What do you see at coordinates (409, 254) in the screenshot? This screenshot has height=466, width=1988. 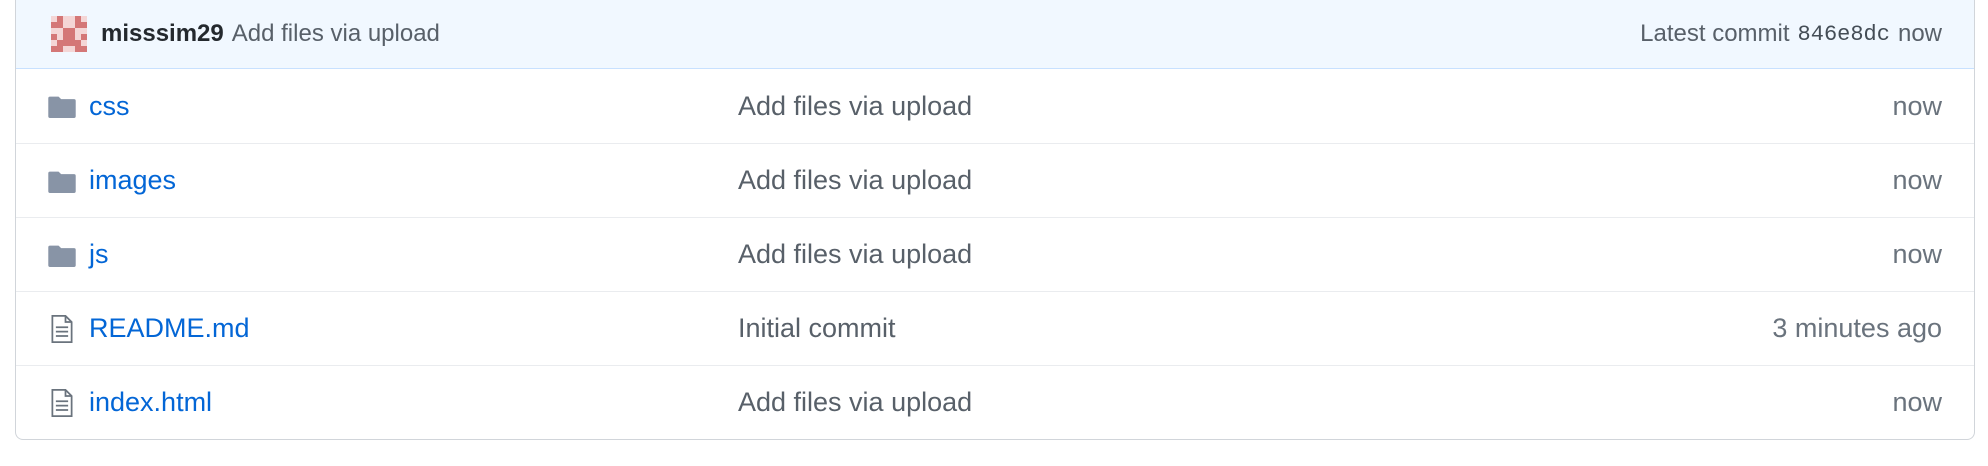 I see `file-name-link: js` at bounding box center [409, 254].